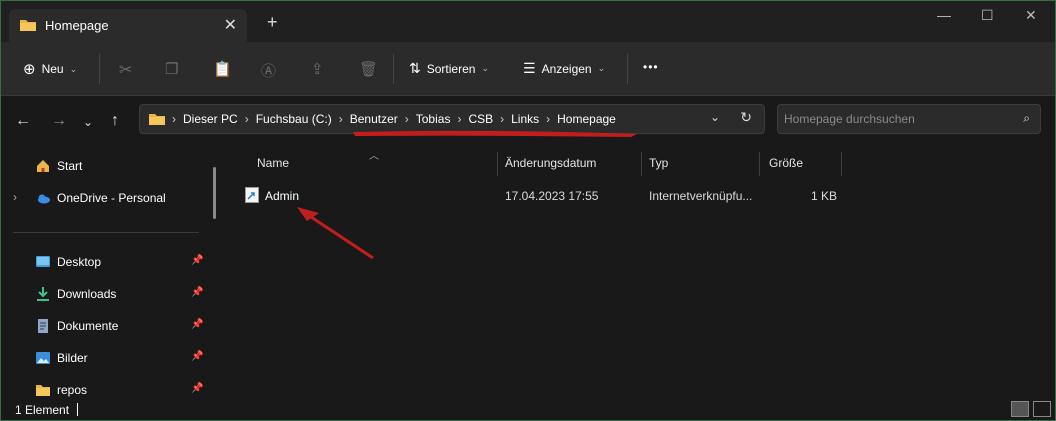 The height and width of the screenshot is (421, 1056). What do you see at coordinates (252, 195) in the screenshot?
I see `internet-shortcut-icon` at bounding box center [252, 195].